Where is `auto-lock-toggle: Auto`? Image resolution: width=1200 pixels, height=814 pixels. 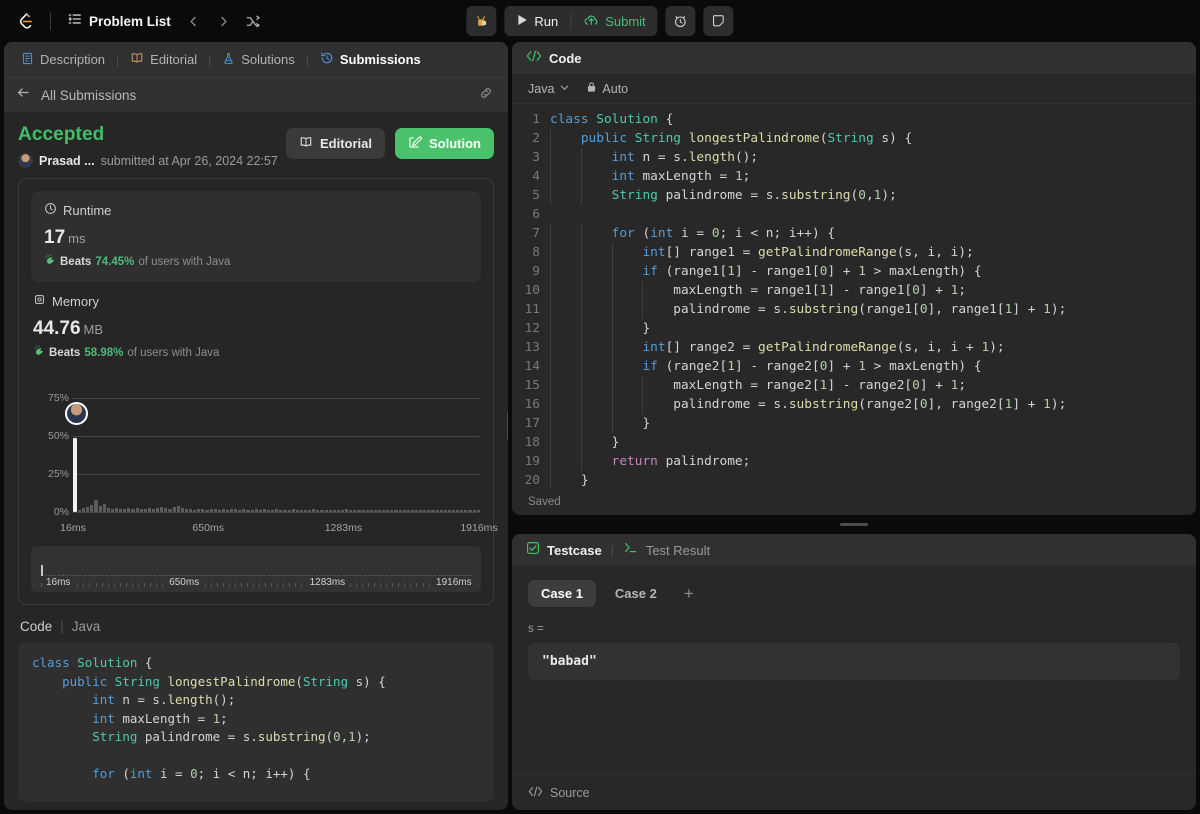 auto-lock-toggle: Auto is located at coordinates (607, 88).